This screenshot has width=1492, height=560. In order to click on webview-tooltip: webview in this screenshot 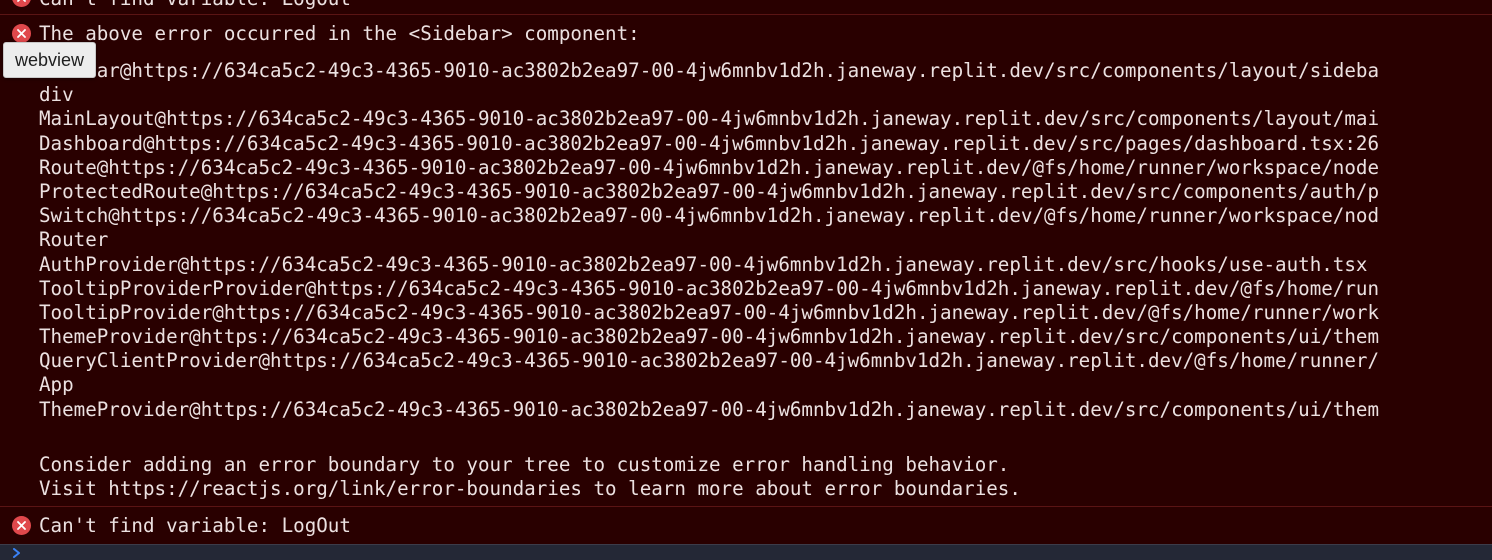, I will do `click(50, 60)`.